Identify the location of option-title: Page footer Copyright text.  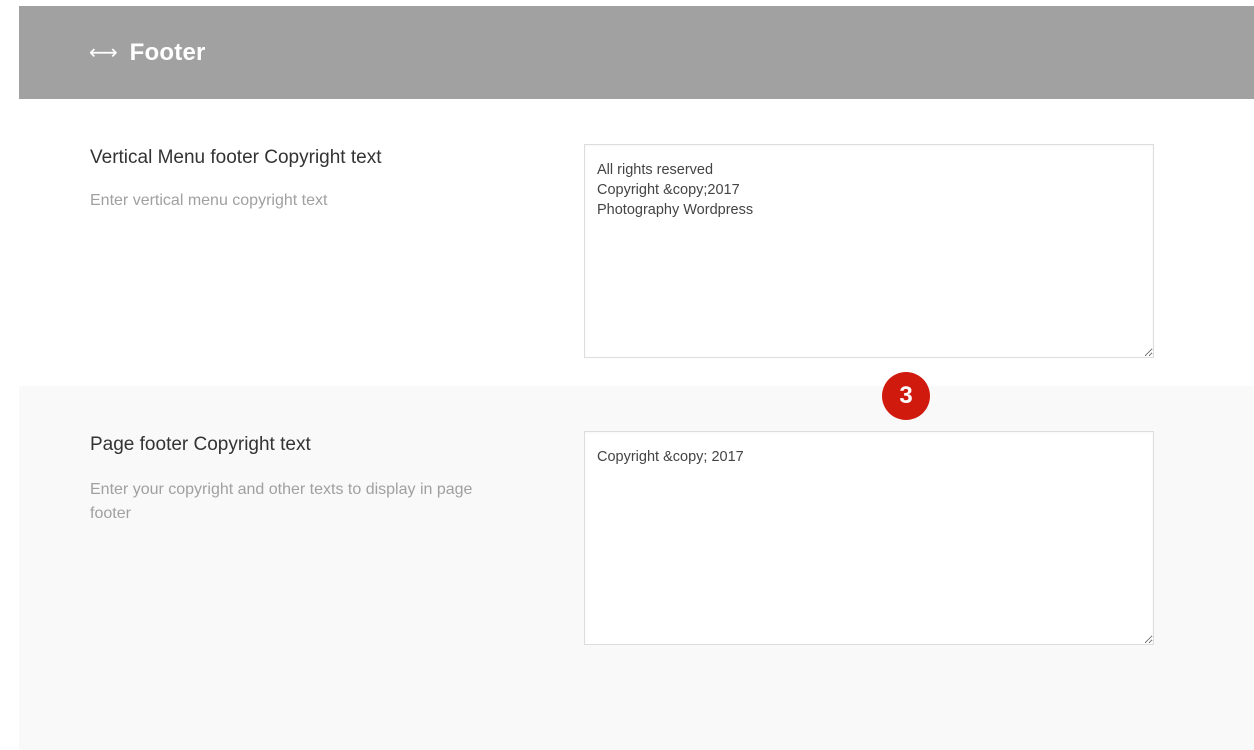
(200, 444).